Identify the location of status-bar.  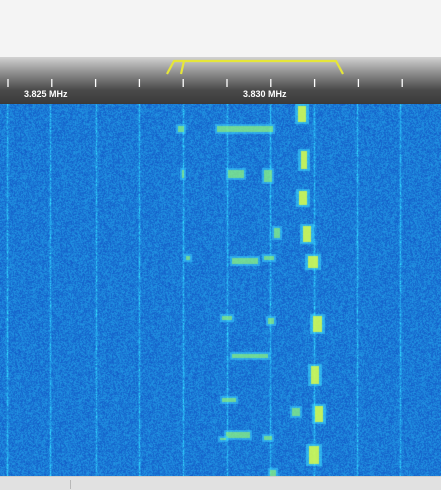
(220, 483).